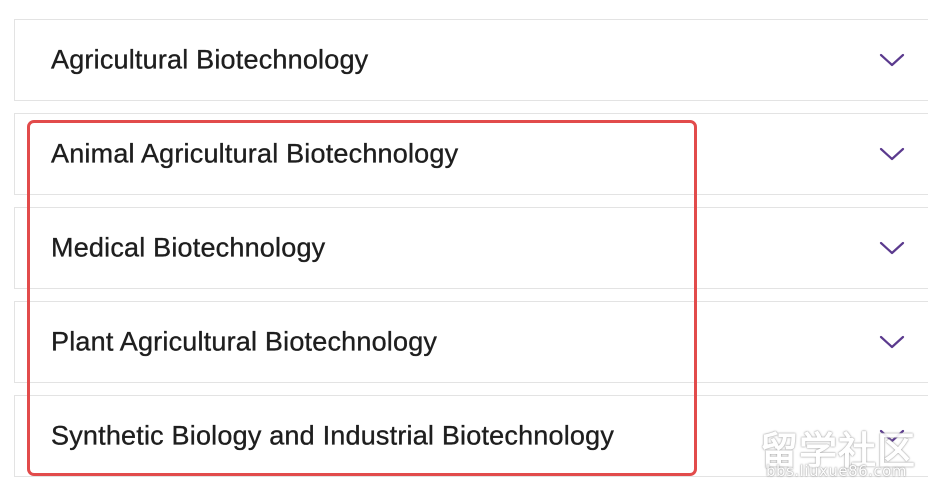 Image resolution: width=928 pixels, height=494 pixels. Describe the element at coordinates (210, 59) in the screenshot. I see `accordion-item-label: Agricultural Biotechnology` at that location.